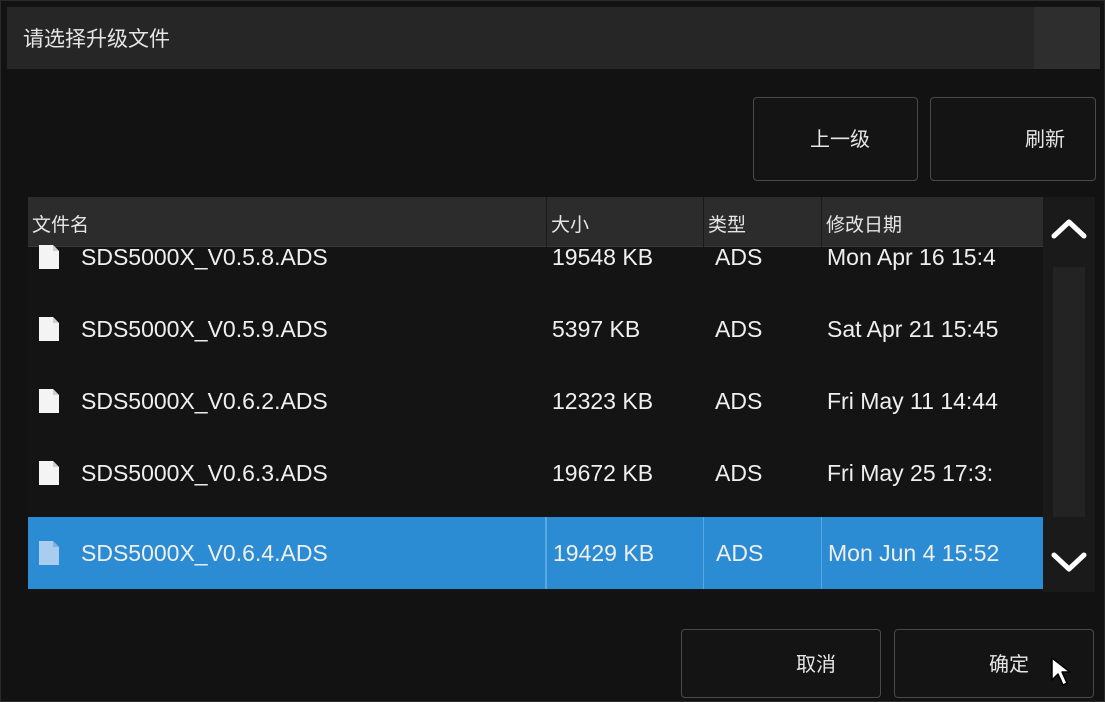  What do you see at coordinates (912, 400) in the screenshot?
I see `file-modified: Fri May 11 14:44` at bounding box center [912, 400].